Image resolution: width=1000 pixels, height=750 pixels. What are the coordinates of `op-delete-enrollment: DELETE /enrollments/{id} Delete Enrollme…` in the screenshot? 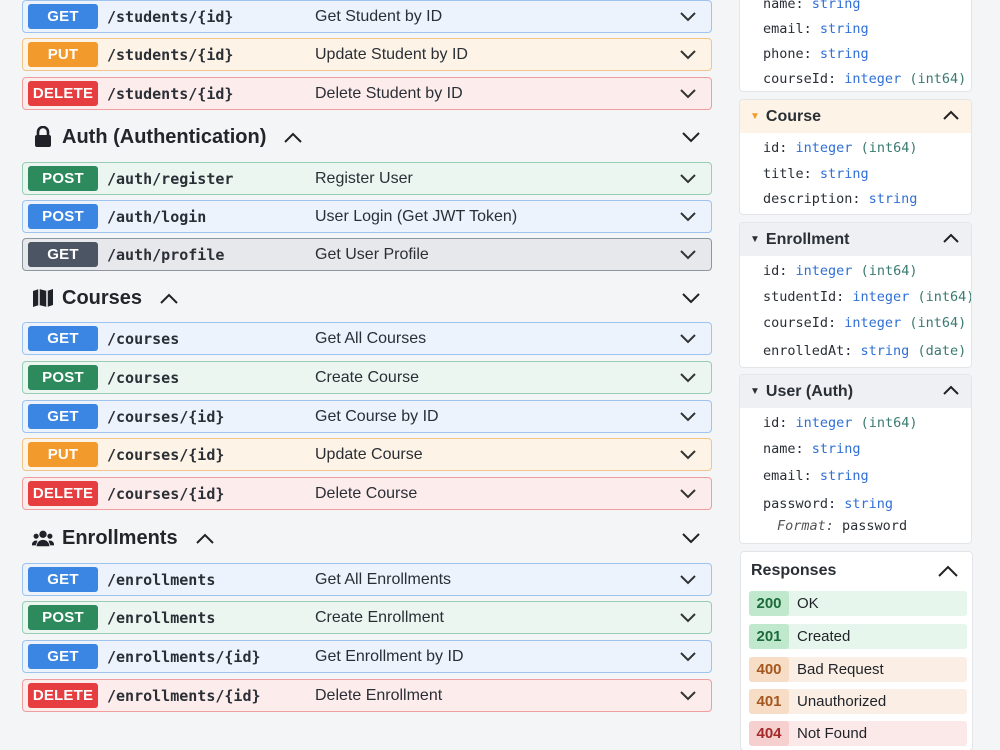 It's located at (367, 695).